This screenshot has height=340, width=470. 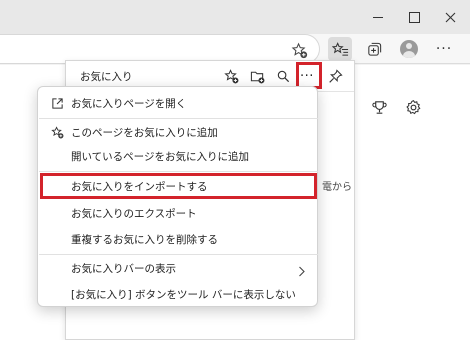 I want to click on menu-item-label: お気に入りのエクスポート, so click(x=134, y=213).